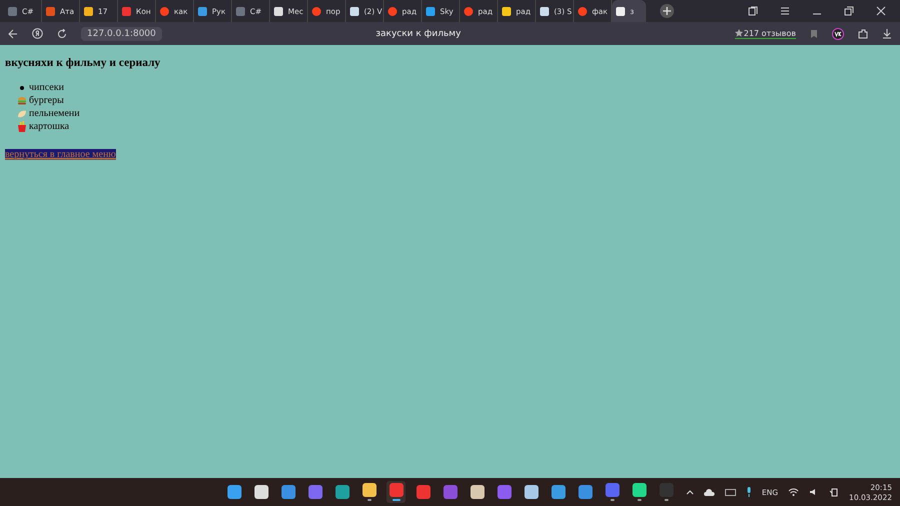 The width and height of the screenshot is (900, 506). I want to click on close-icon, so click(881, 11).